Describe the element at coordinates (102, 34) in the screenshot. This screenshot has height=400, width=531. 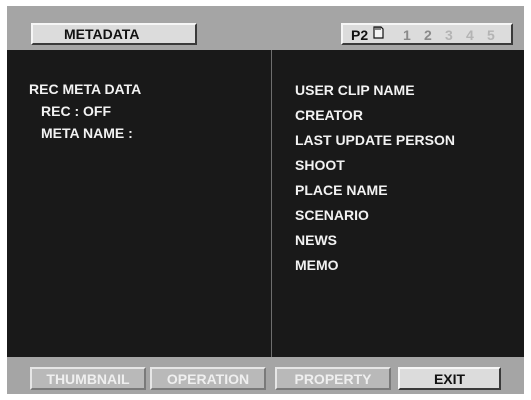
I see `page-title-label: METADATA` at that location.